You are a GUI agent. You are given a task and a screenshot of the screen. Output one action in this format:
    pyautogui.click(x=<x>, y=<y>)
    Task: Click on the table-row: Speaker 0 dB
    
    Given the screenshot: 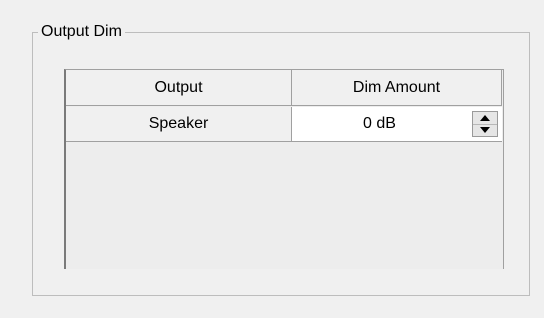 What is the action you would take?
    pyautogui.click(x=284, y=124)
    